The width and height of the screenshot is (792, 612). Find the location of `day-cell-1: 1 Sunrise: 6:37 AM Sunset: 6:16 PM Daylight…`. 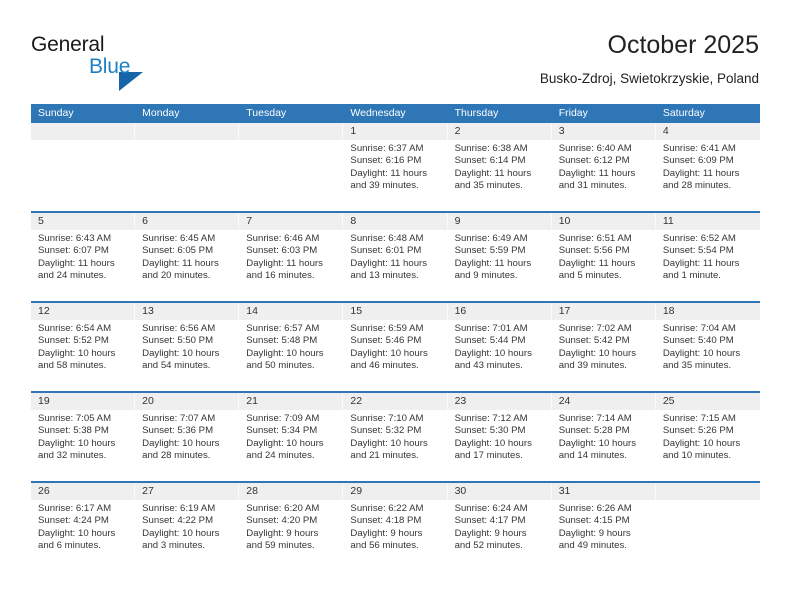

day-cell-1: 1 Sunrise: 6:37 AM Sunset: 6:16 PM Daylight… is located at coordinates (395, 167).